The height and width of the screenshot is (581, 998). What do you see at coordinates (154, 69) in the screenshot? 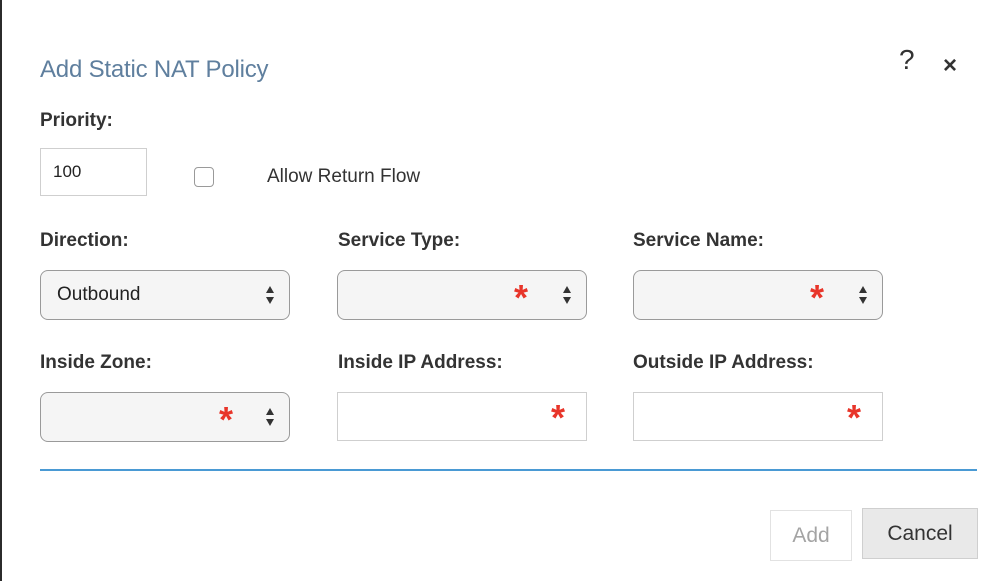
I see `dialog-title: Add Static NAT Policy` at bounding box center [154, 69].